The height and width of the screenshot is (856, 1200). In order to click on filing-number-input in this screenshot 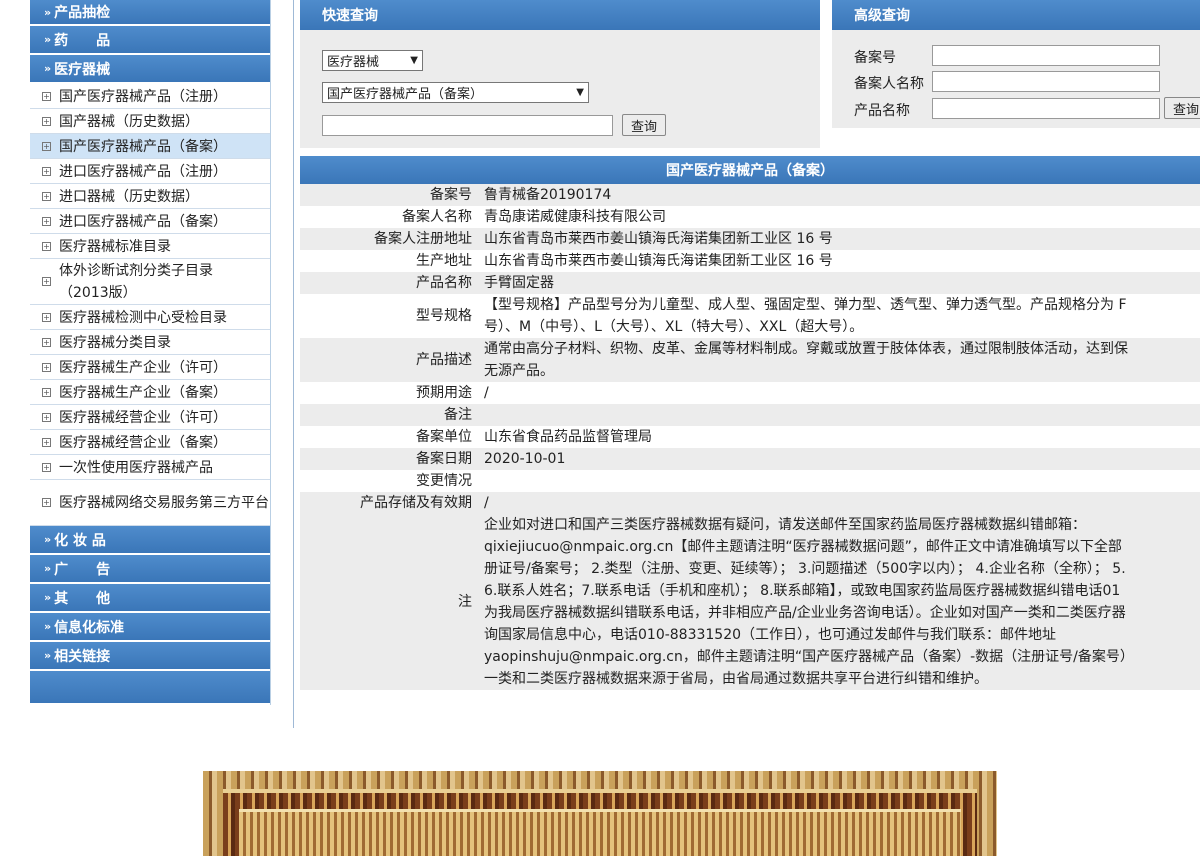, I will do `click(1046, 55)`.